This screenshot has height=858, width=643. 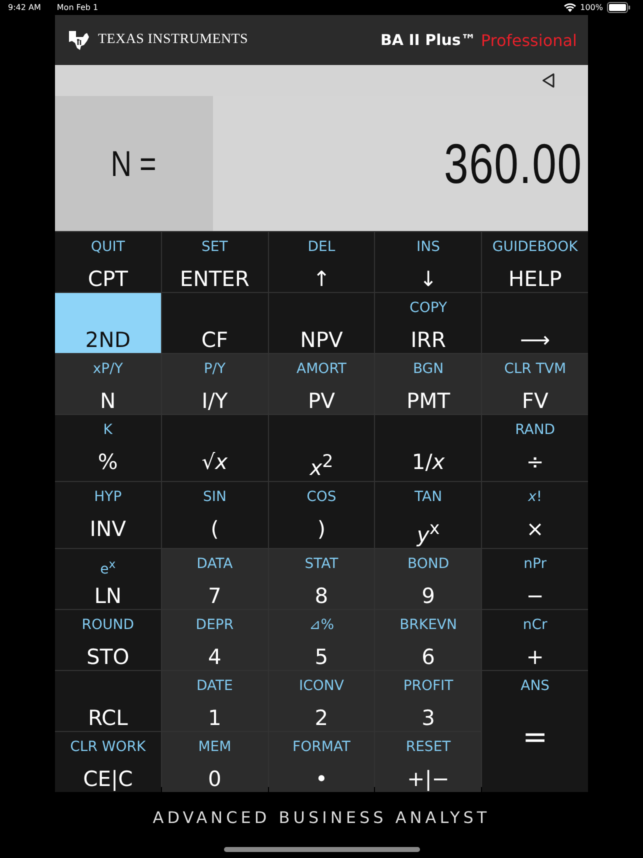 What do you see at coordinates (215, 323) in the screenshot?
I see `calculator-key: CF` at bounding box center [215, 323].